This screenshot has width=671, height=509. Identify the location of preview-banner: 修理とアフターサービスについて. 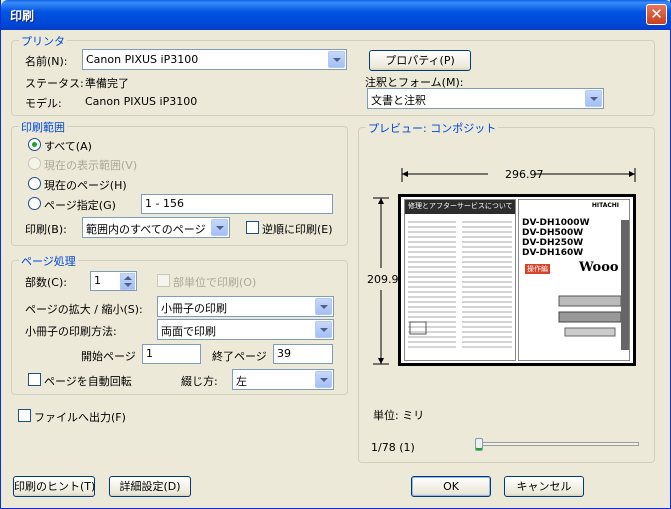
(460, 207).